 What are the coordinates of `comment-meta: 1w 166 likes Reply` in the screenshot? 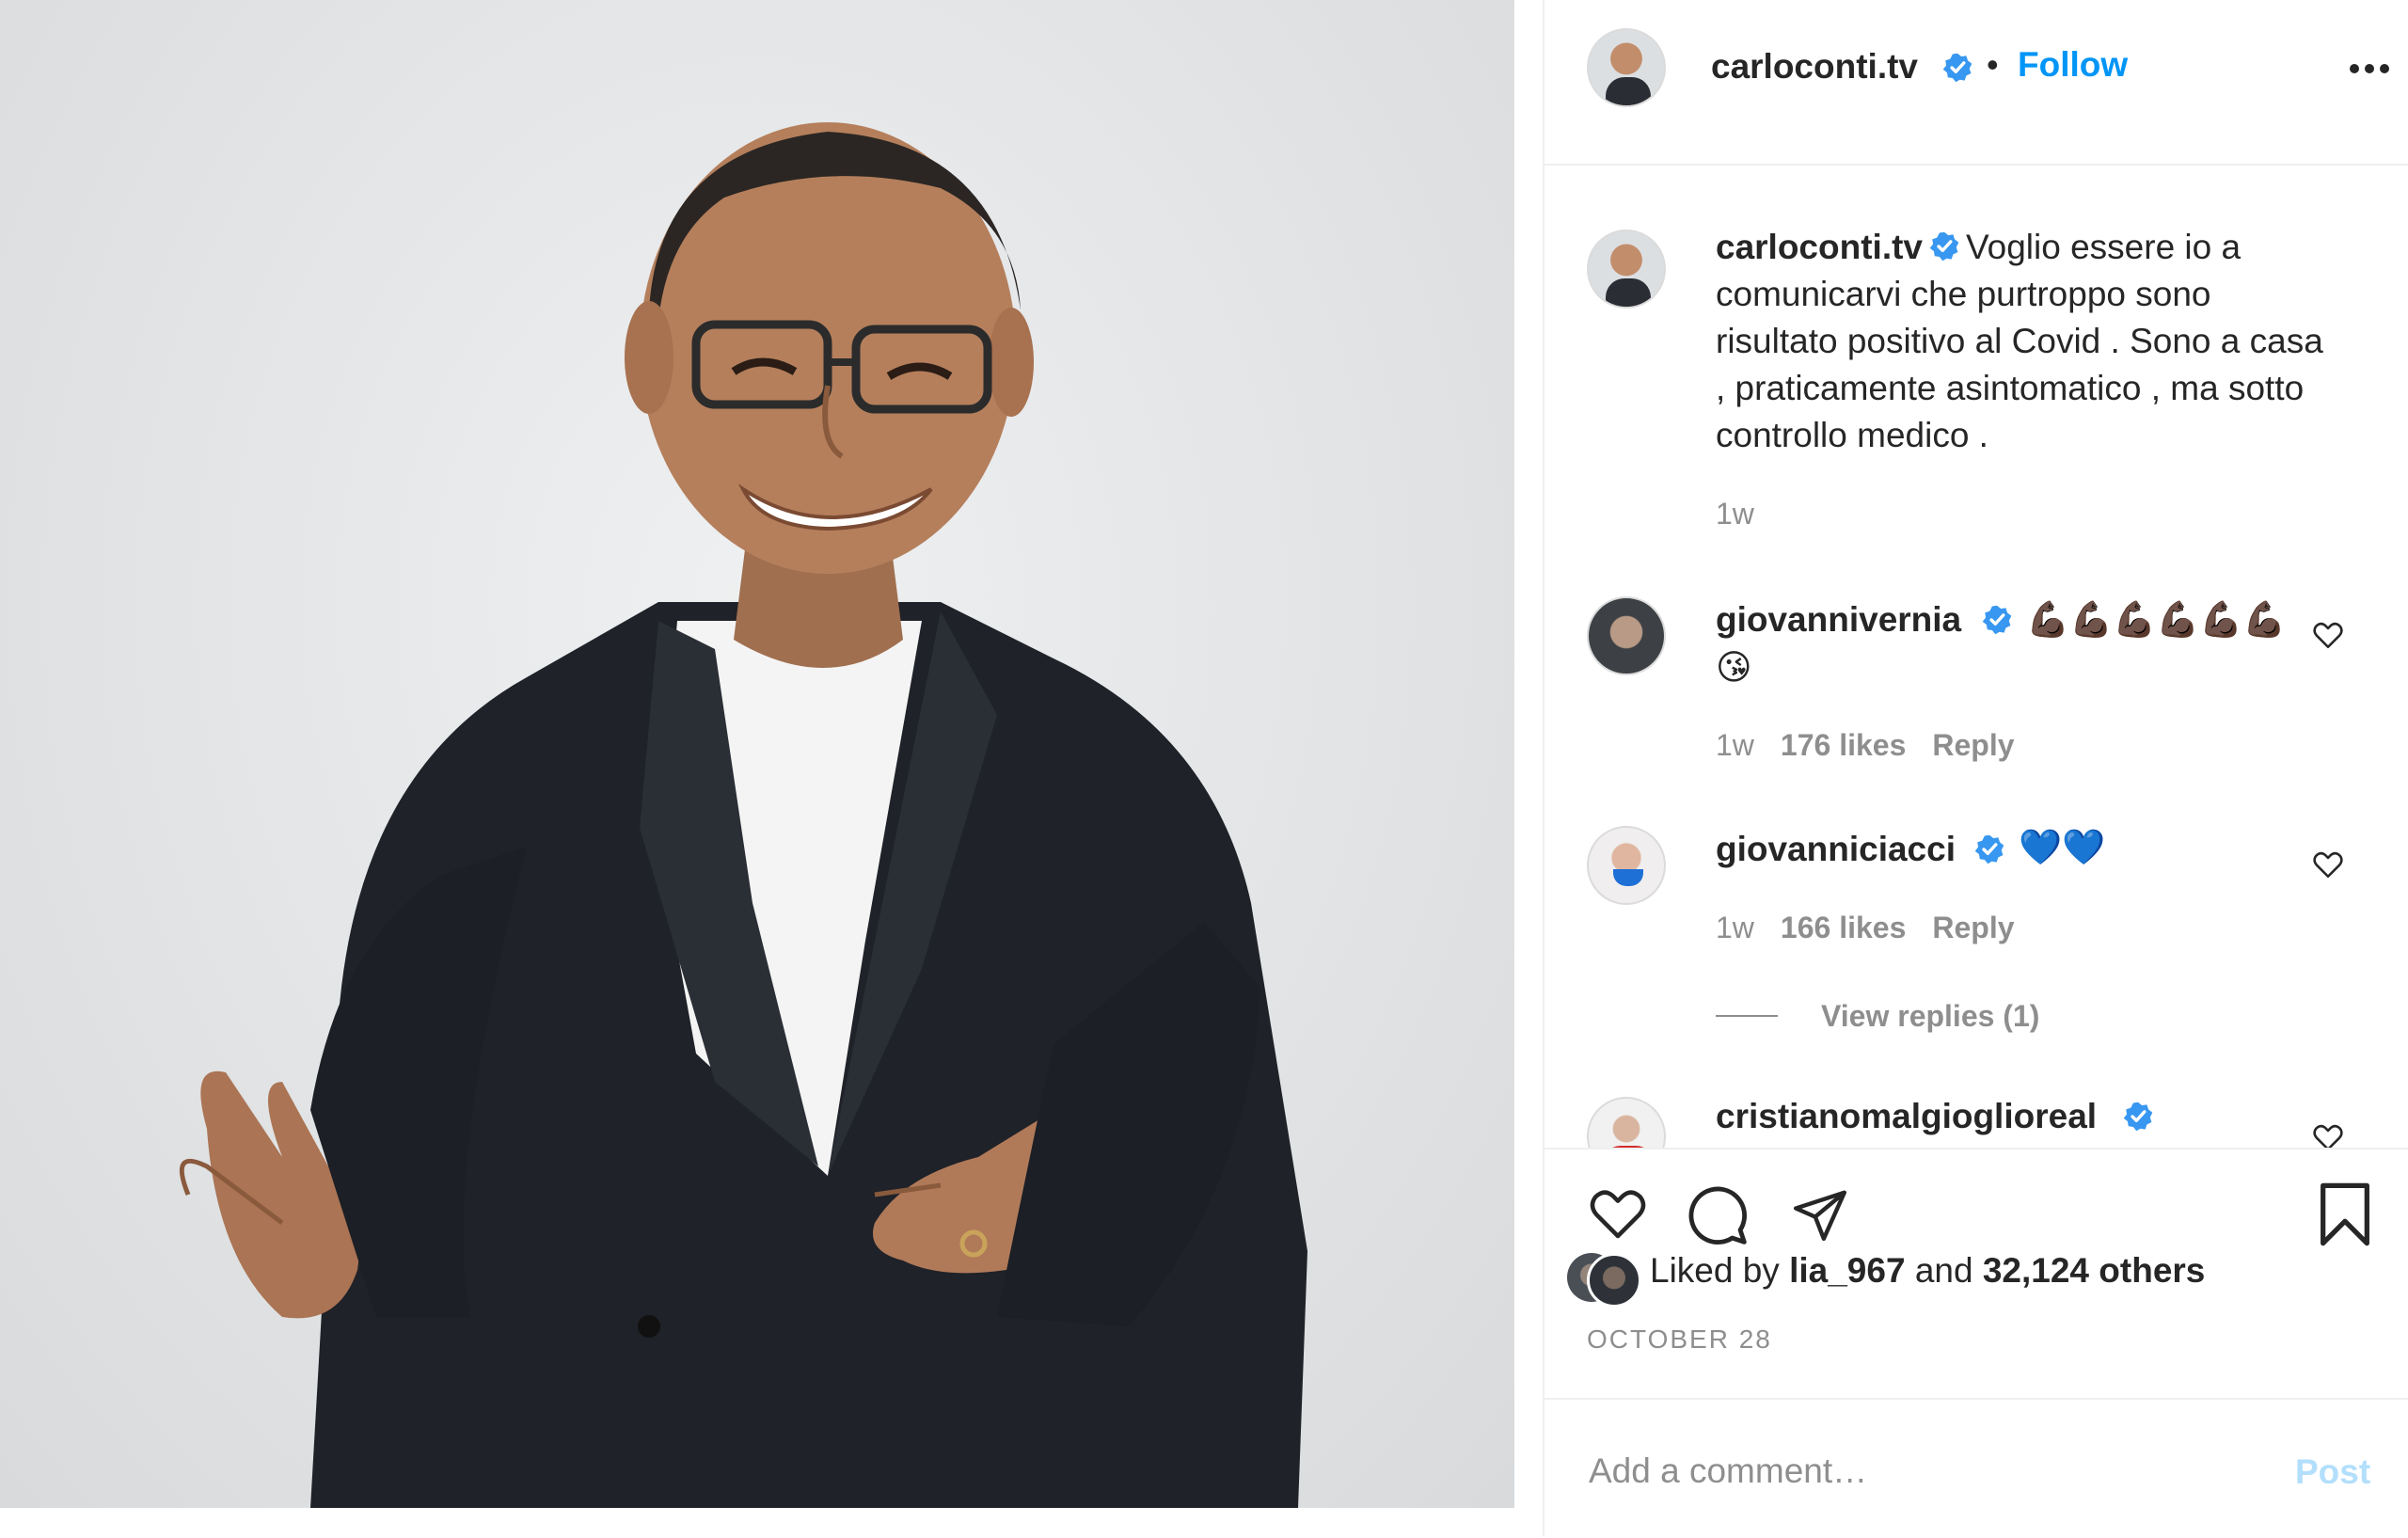 It's located at (1879, 928).